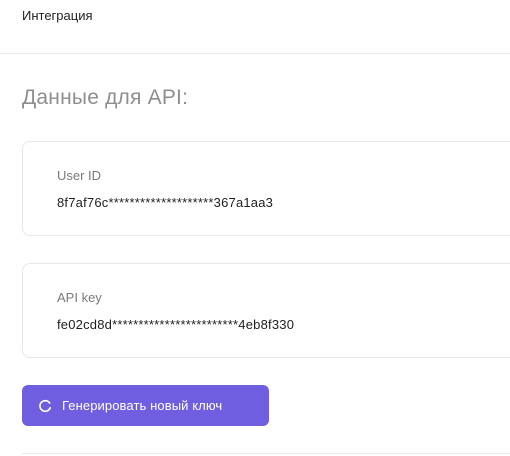 This screenshot has height=456, width=510. I want to click on api-key-value: fe02cd8d************************4eb8f330, so click(175, 324).